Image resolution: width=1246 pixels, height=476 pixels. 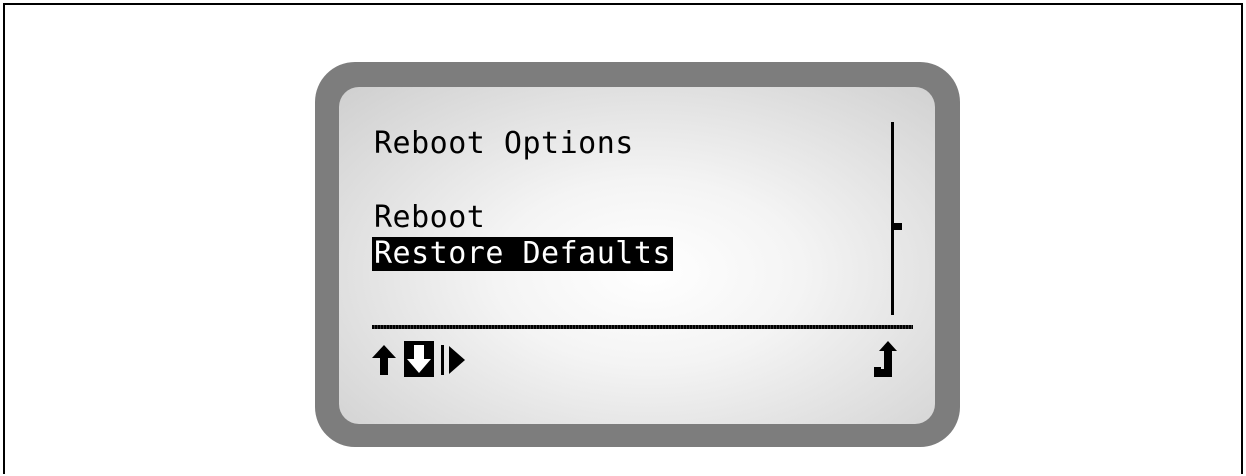 I want to click on footer-divider, so click(x=642, y=327).